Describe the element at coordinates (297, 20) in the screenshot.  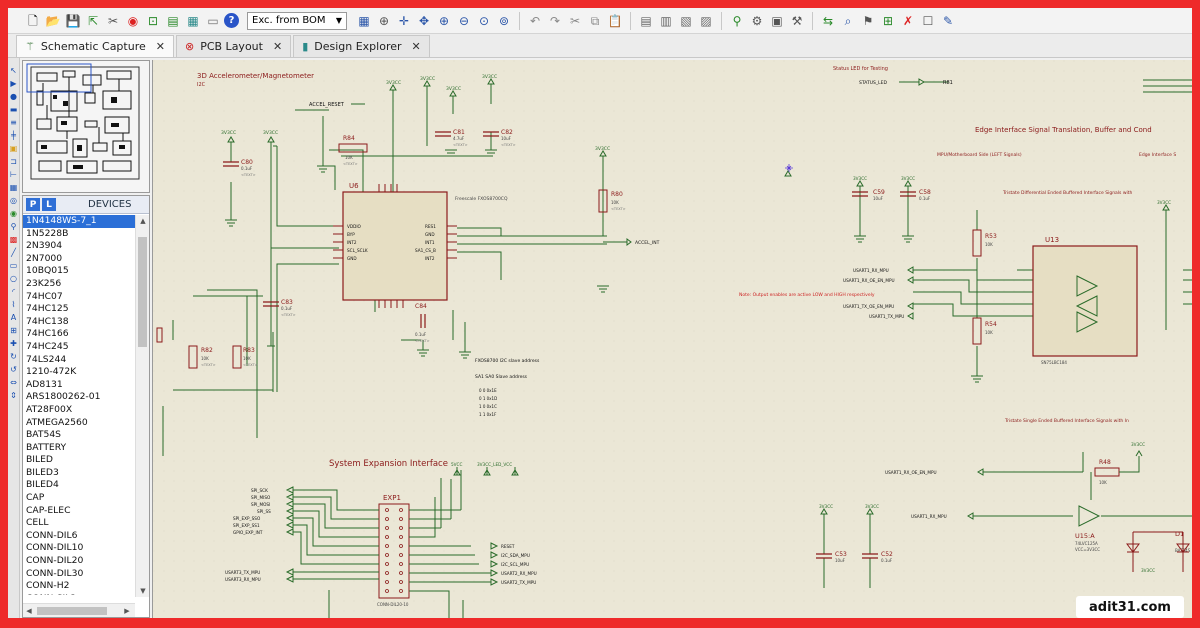
I see `bom-select: Exc. from BOM ▼` at that location.